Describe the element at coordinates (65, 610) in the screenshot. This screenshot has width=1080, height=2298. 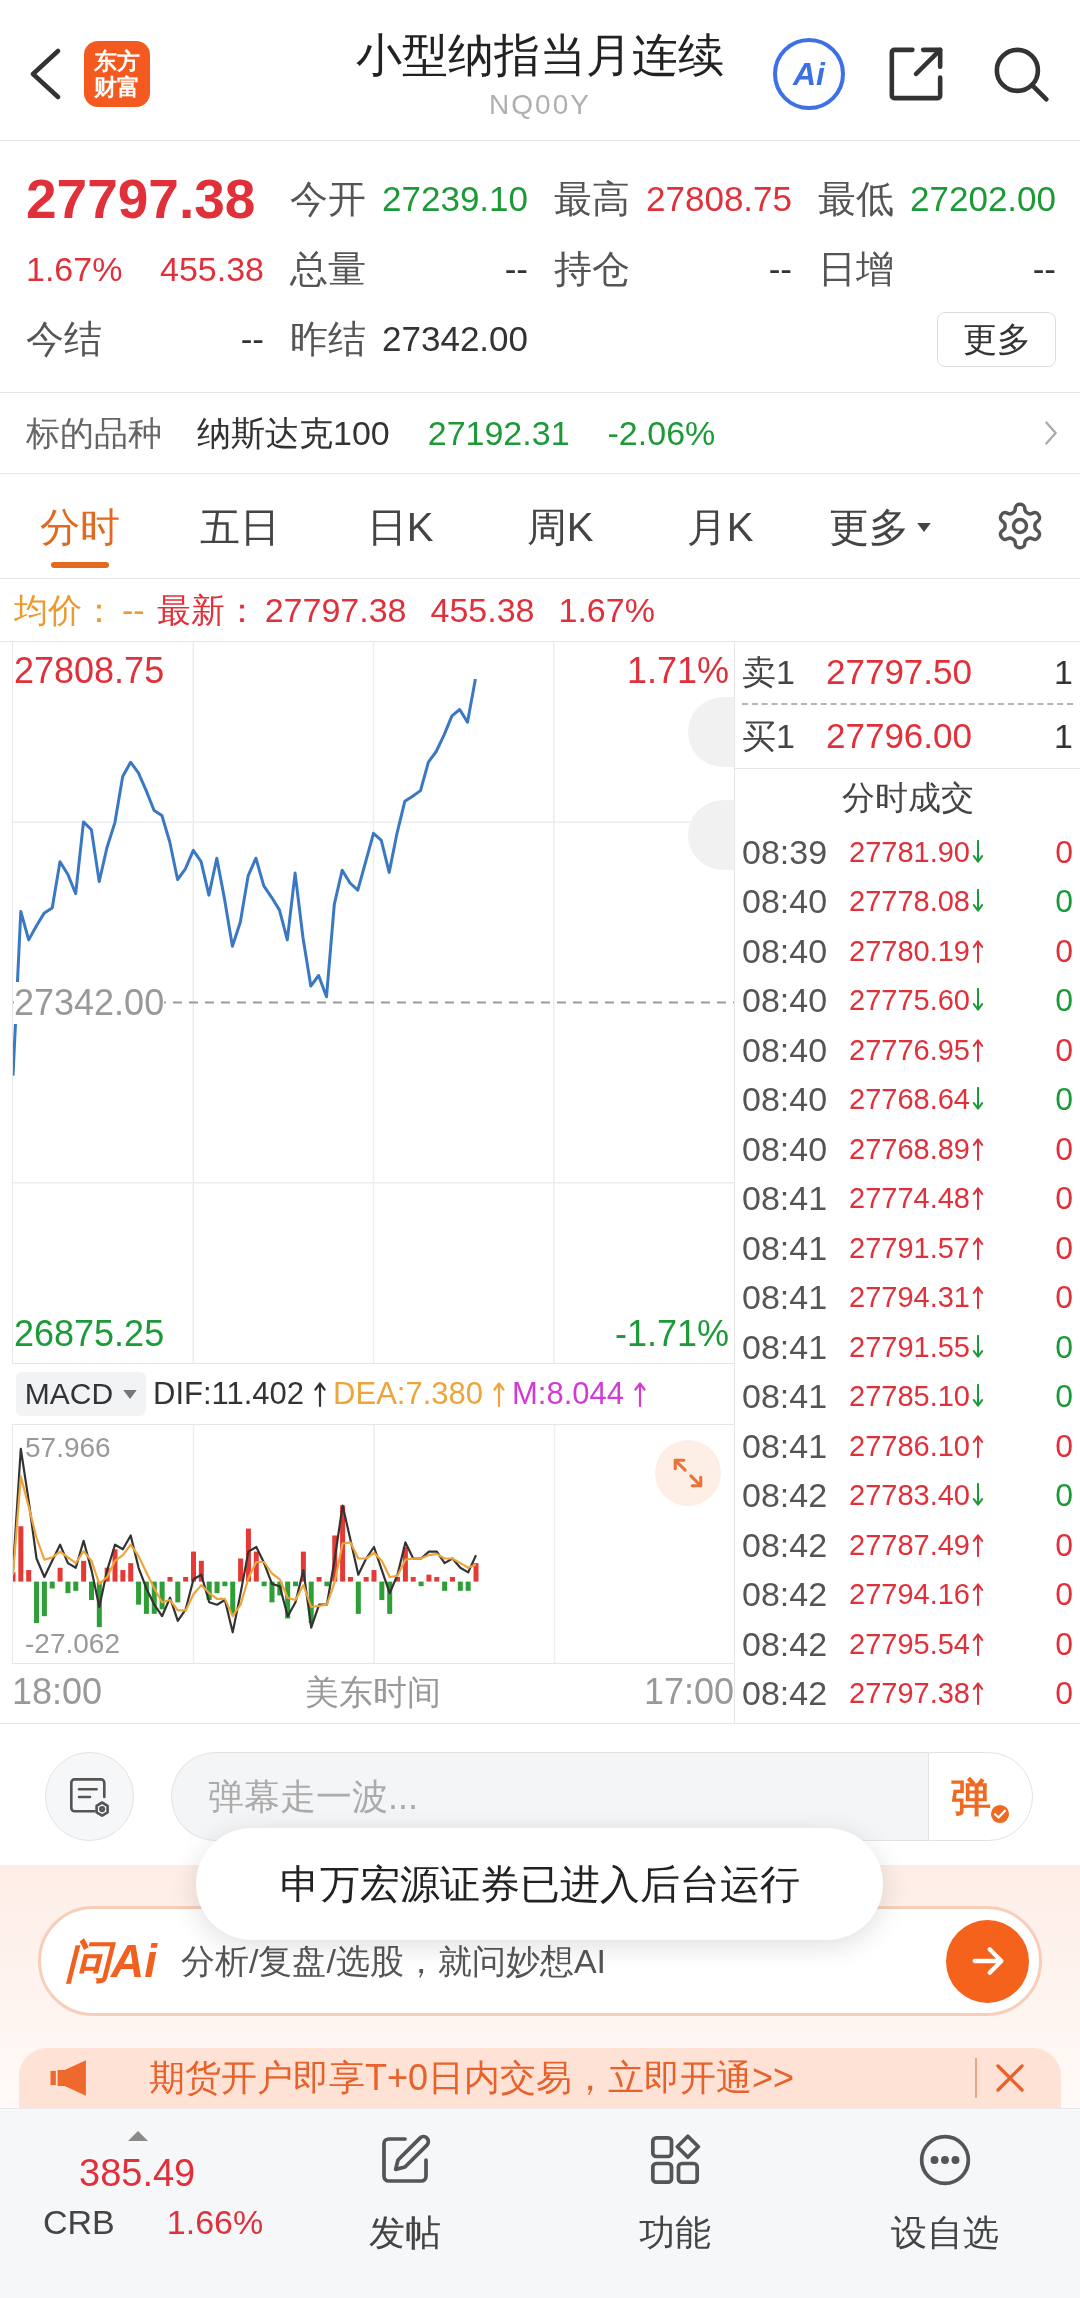
I see `avg-price-label: 均价：` at that location.